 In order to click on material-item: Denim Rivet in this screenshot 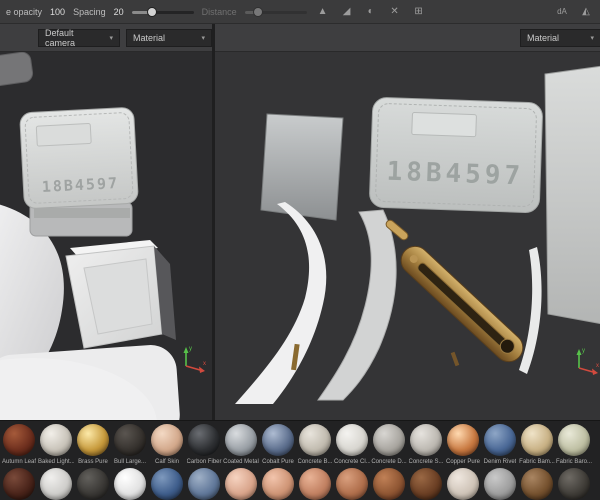, I will do `click(500, 445)`.